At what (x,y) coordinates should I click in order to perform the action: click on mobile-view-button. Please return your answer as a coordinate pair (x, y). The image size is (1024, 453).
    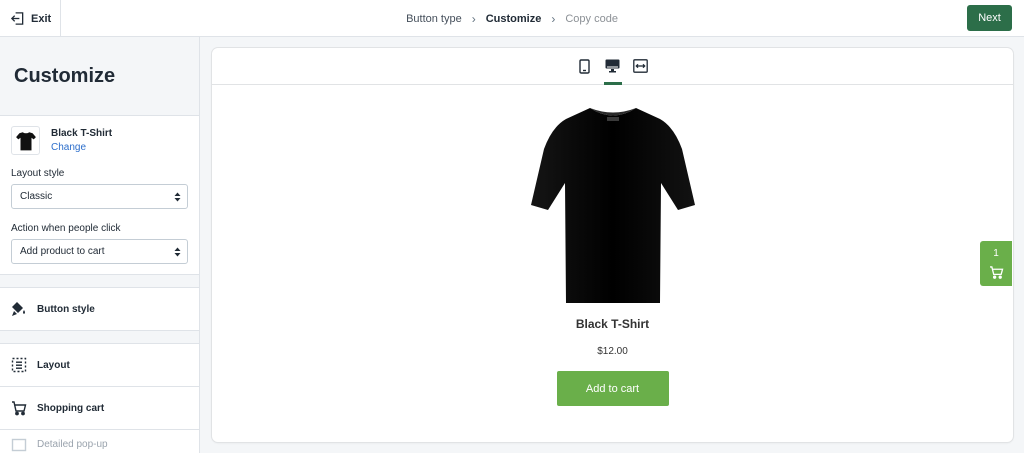
    Looking at the image, I should click on (585, 66).